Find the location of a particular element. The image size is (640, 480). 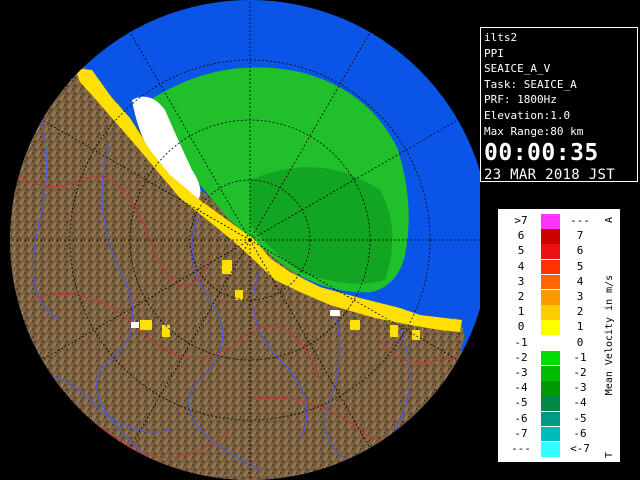

legend-lower-value: 3 is located at coordinates (521, 281).